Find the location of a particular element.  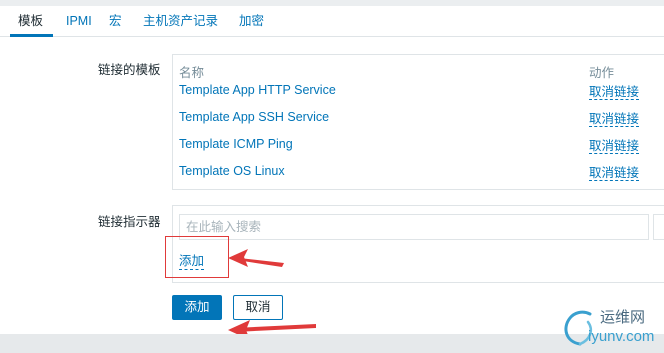

template-name-link: Template ICMP Ping is located at coordinates (236, 144).